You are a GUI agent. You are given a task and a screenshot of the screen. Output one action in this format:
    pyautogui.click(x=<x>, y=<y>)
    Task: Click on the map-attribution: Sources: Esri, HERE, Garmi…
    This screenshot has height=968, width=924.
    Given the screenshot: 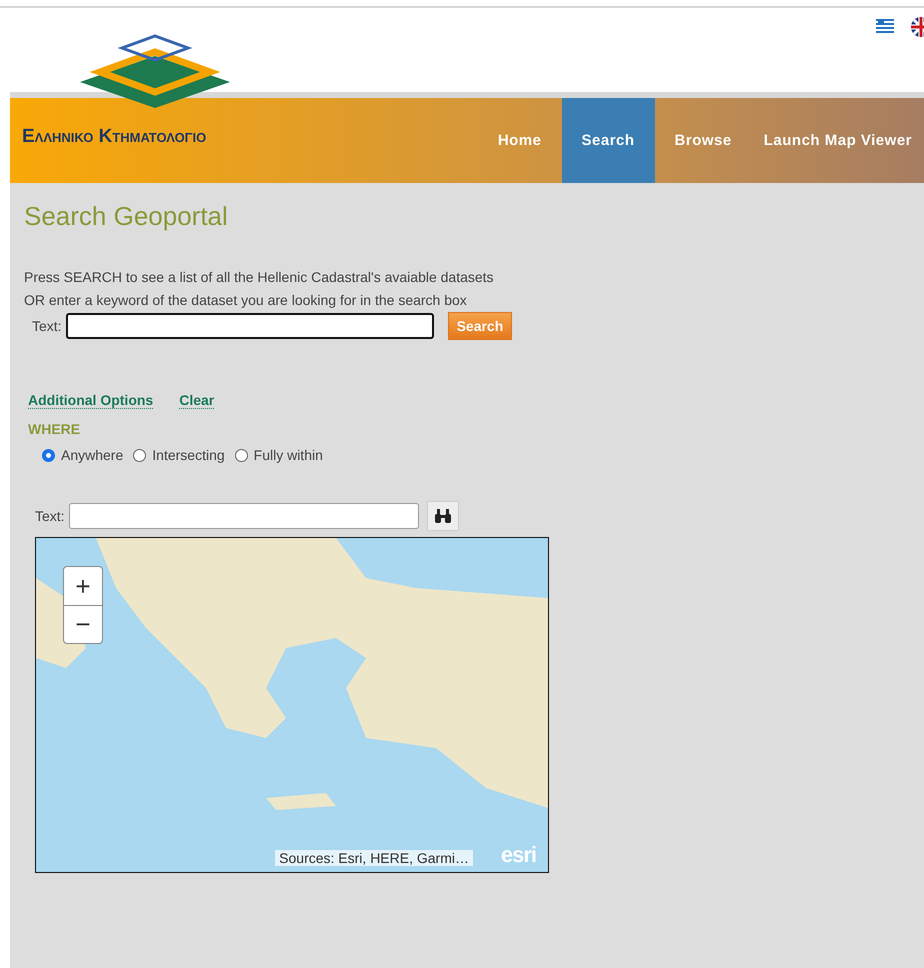 What is the action you would take?
    pyautogui.click(x=374, y=858)
    